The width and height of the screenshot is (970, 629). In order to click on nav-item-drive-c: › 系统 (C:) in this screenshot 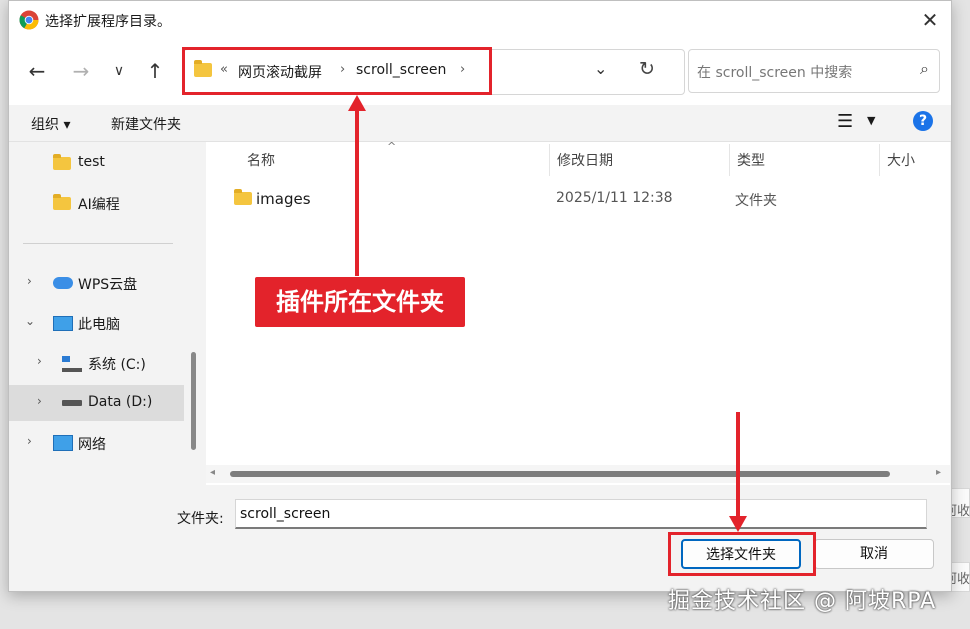, I will do `click(96, 363)`.